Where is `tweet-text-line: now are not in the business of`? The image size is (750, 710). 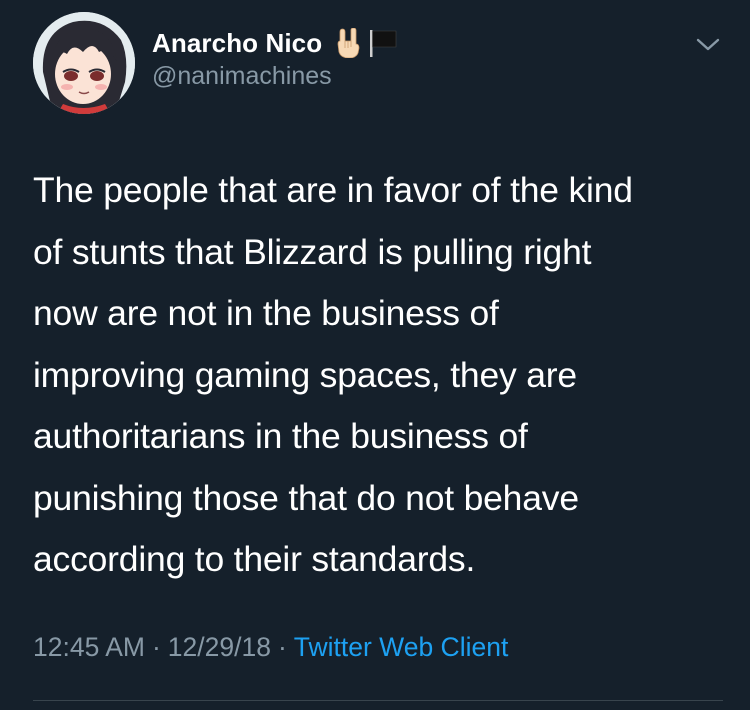 tweet-text-line: now are not in the business of is located at coordinates (266, 313).